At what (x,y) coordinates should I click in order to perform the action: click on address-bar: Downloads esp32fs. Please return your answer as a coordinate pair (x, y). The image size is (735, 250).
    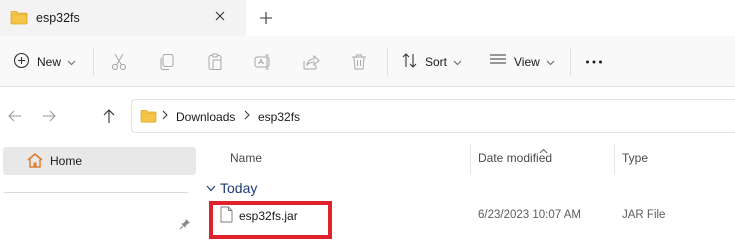
    Looking at the image, I should click on (433, 116).